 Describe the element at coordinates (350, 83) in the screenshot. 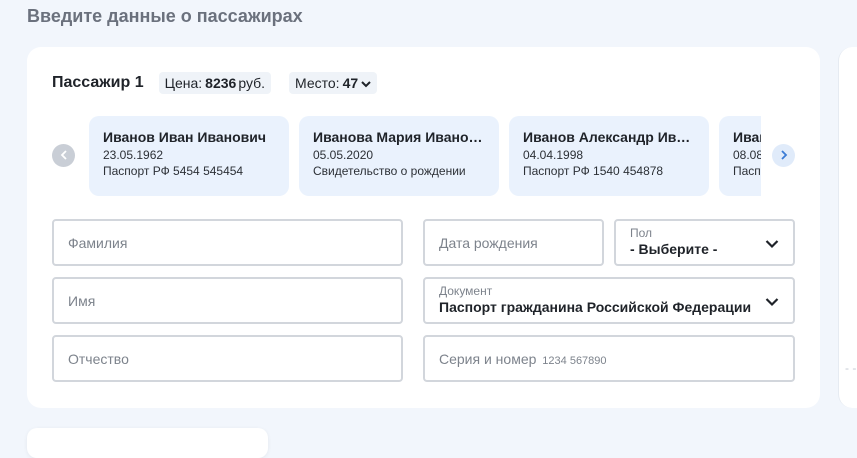

I see `seat-value: 47` at that location.